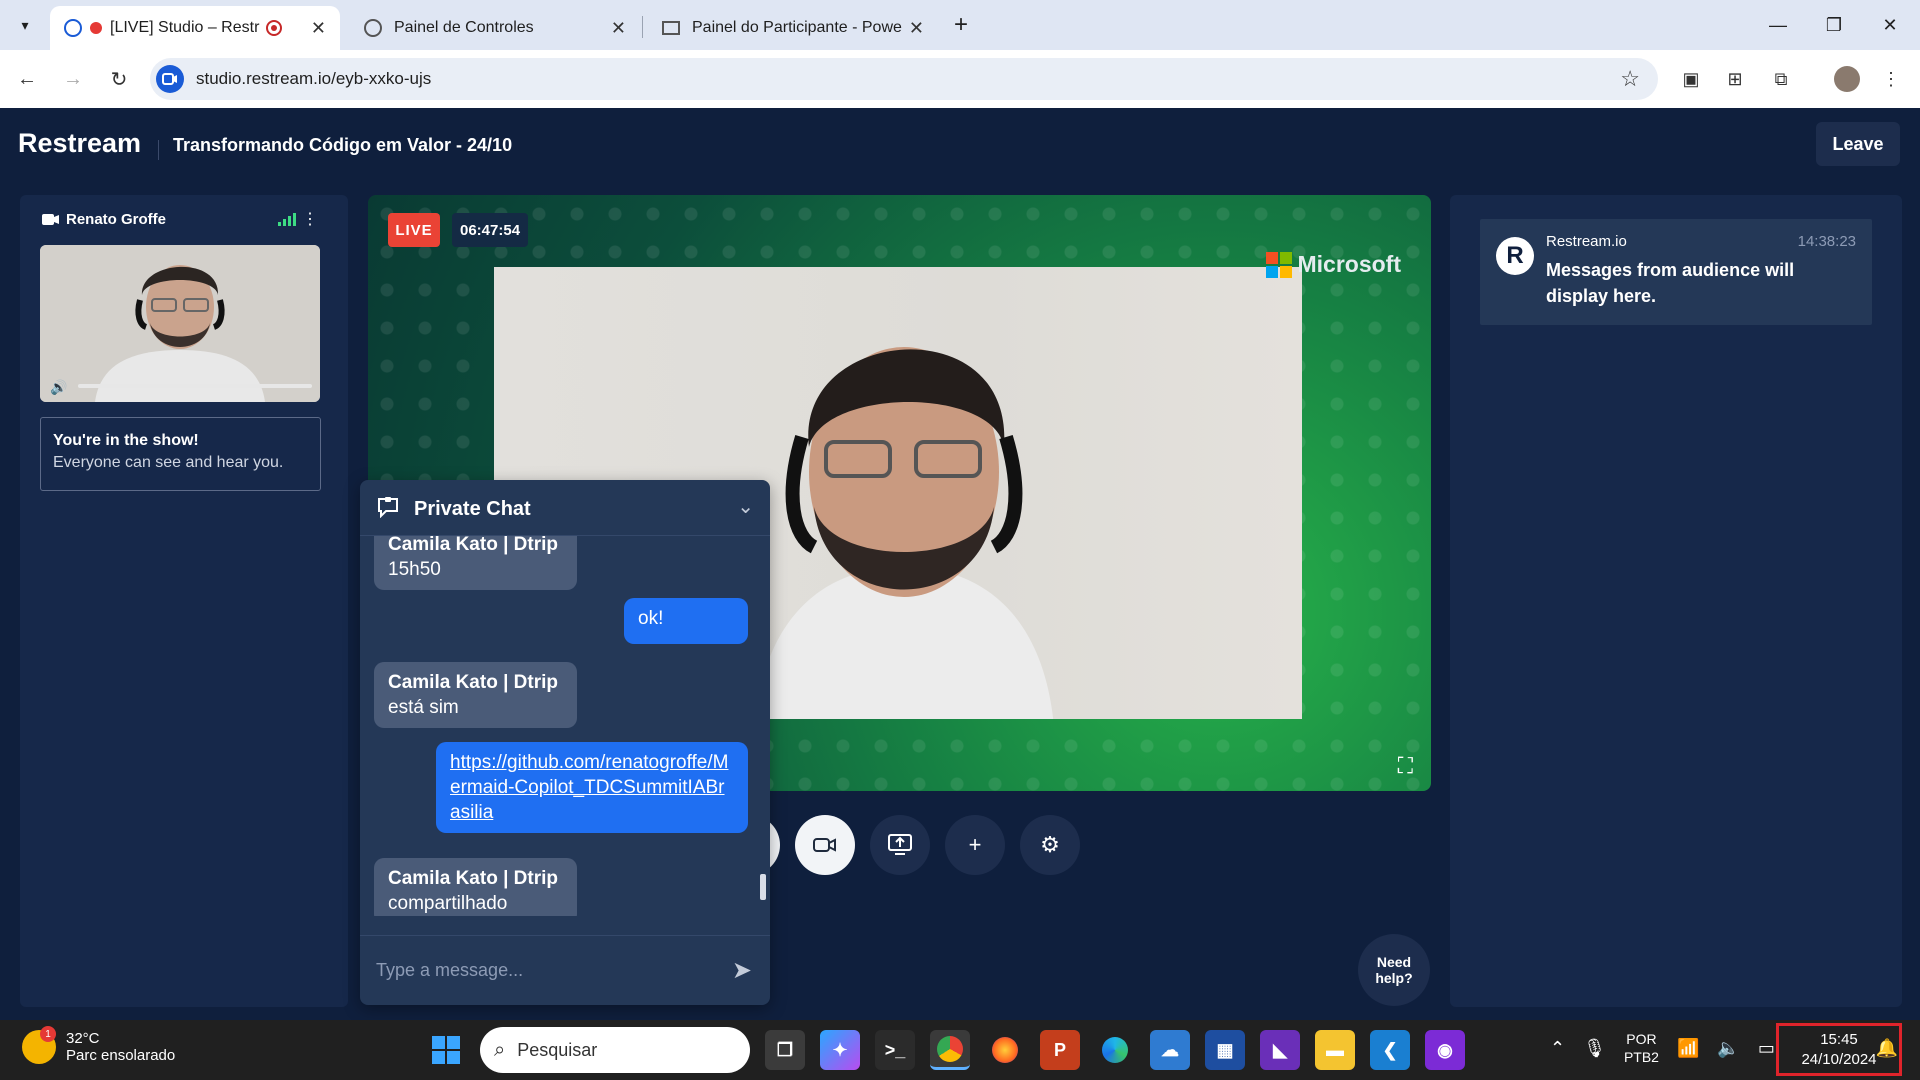 Image resolution: width=1920 pixels, height=1080 pixels. Describe the element at coordinates (1280, 1050) in the screenshot. I see `visual-studio-icon: ◣` at that location.